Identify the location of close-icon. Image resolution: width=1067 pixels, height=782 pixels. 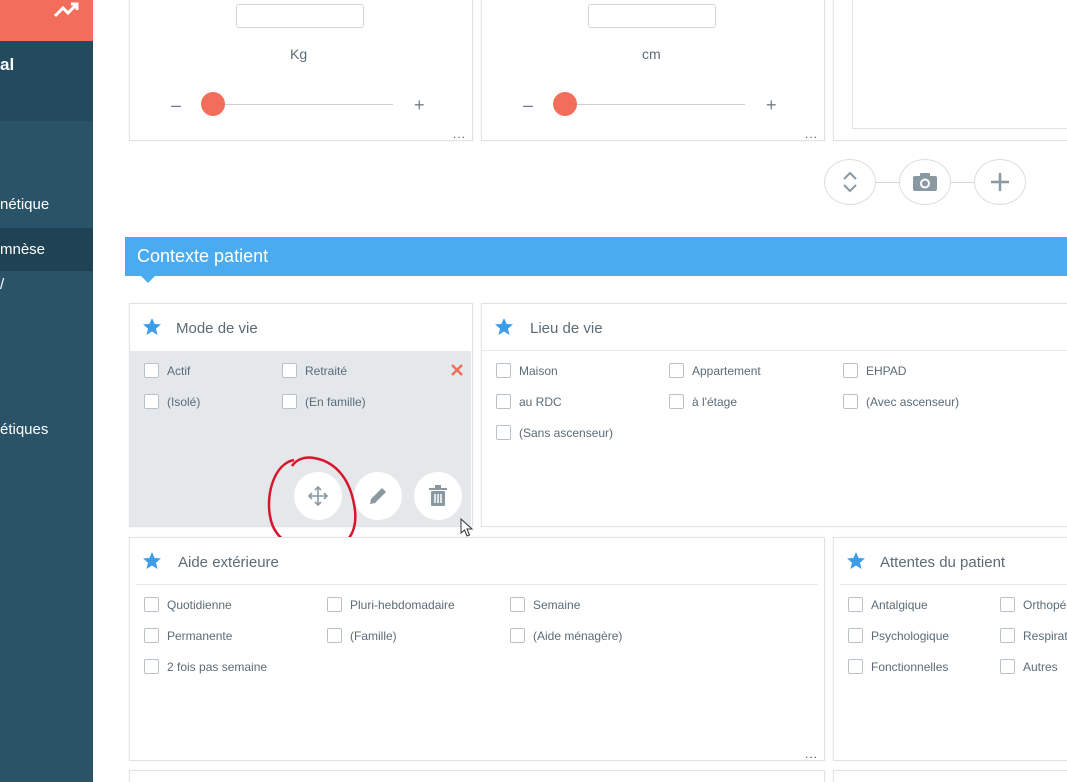
(457, 370).